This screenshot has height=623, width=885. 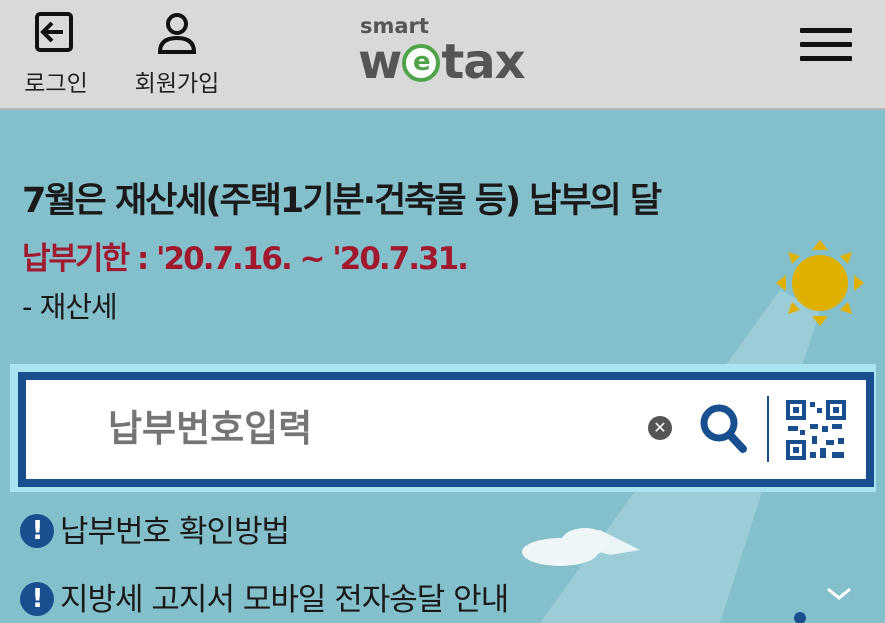 I want to click on login-icon, so click(x=54, y=32).